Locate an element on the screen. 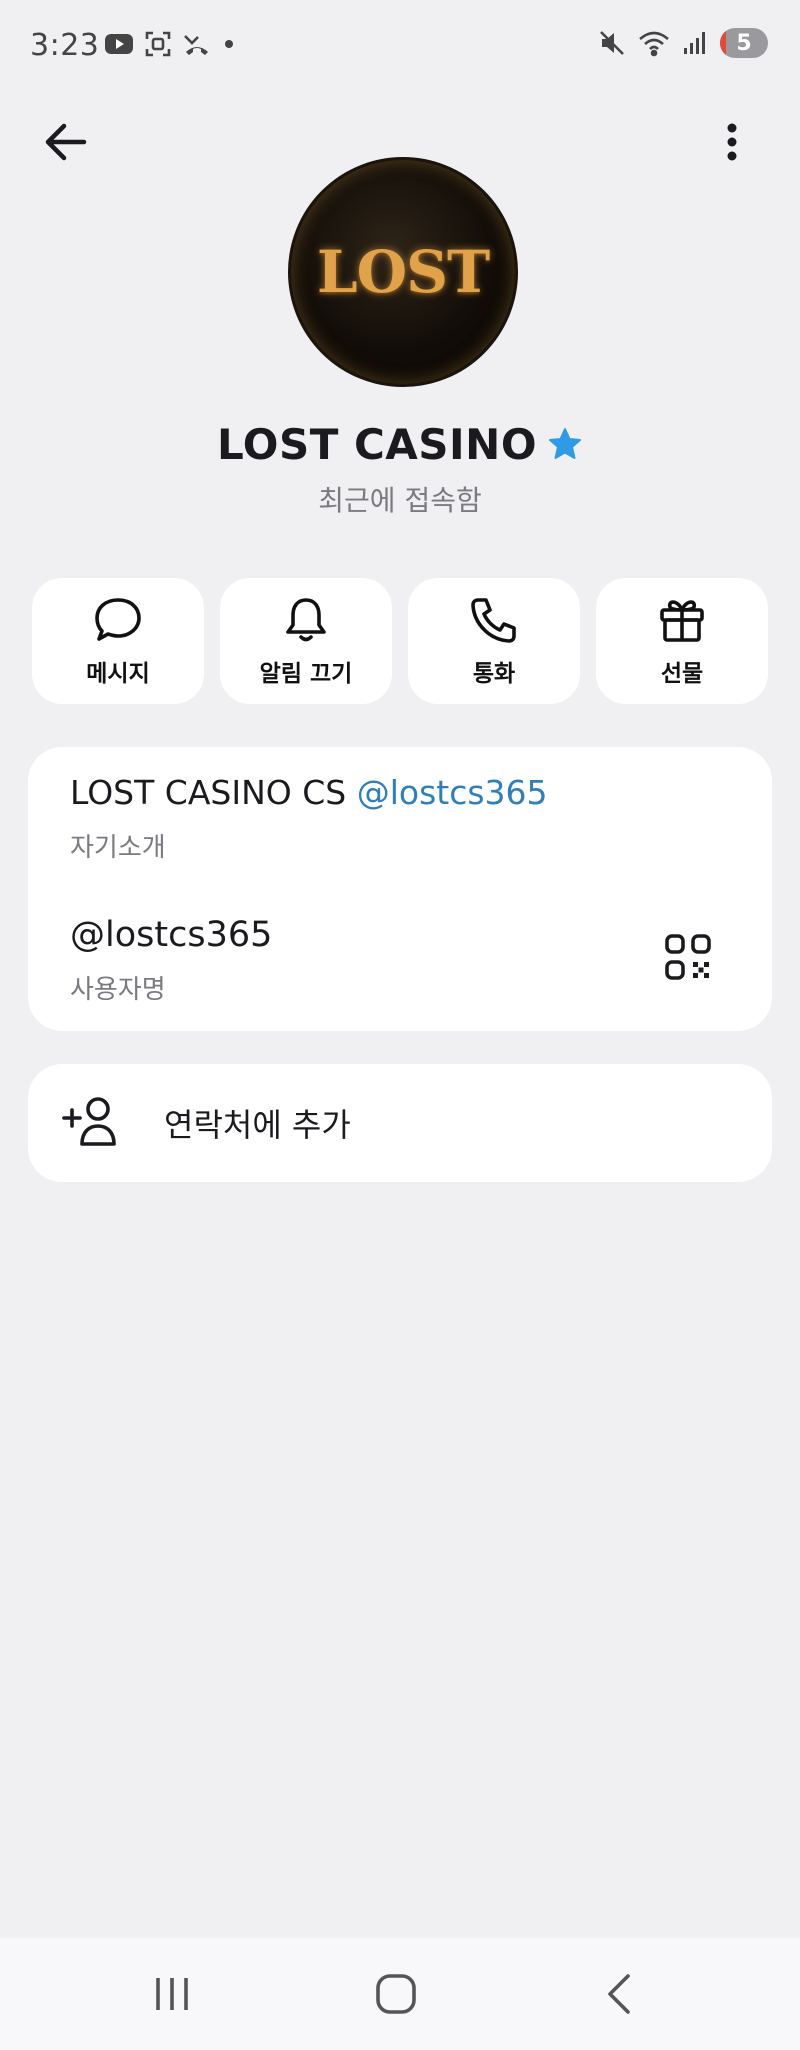 The width and height of the screenshot is (800, 2050). qr-code-icon is located at coordinates (688, 957).